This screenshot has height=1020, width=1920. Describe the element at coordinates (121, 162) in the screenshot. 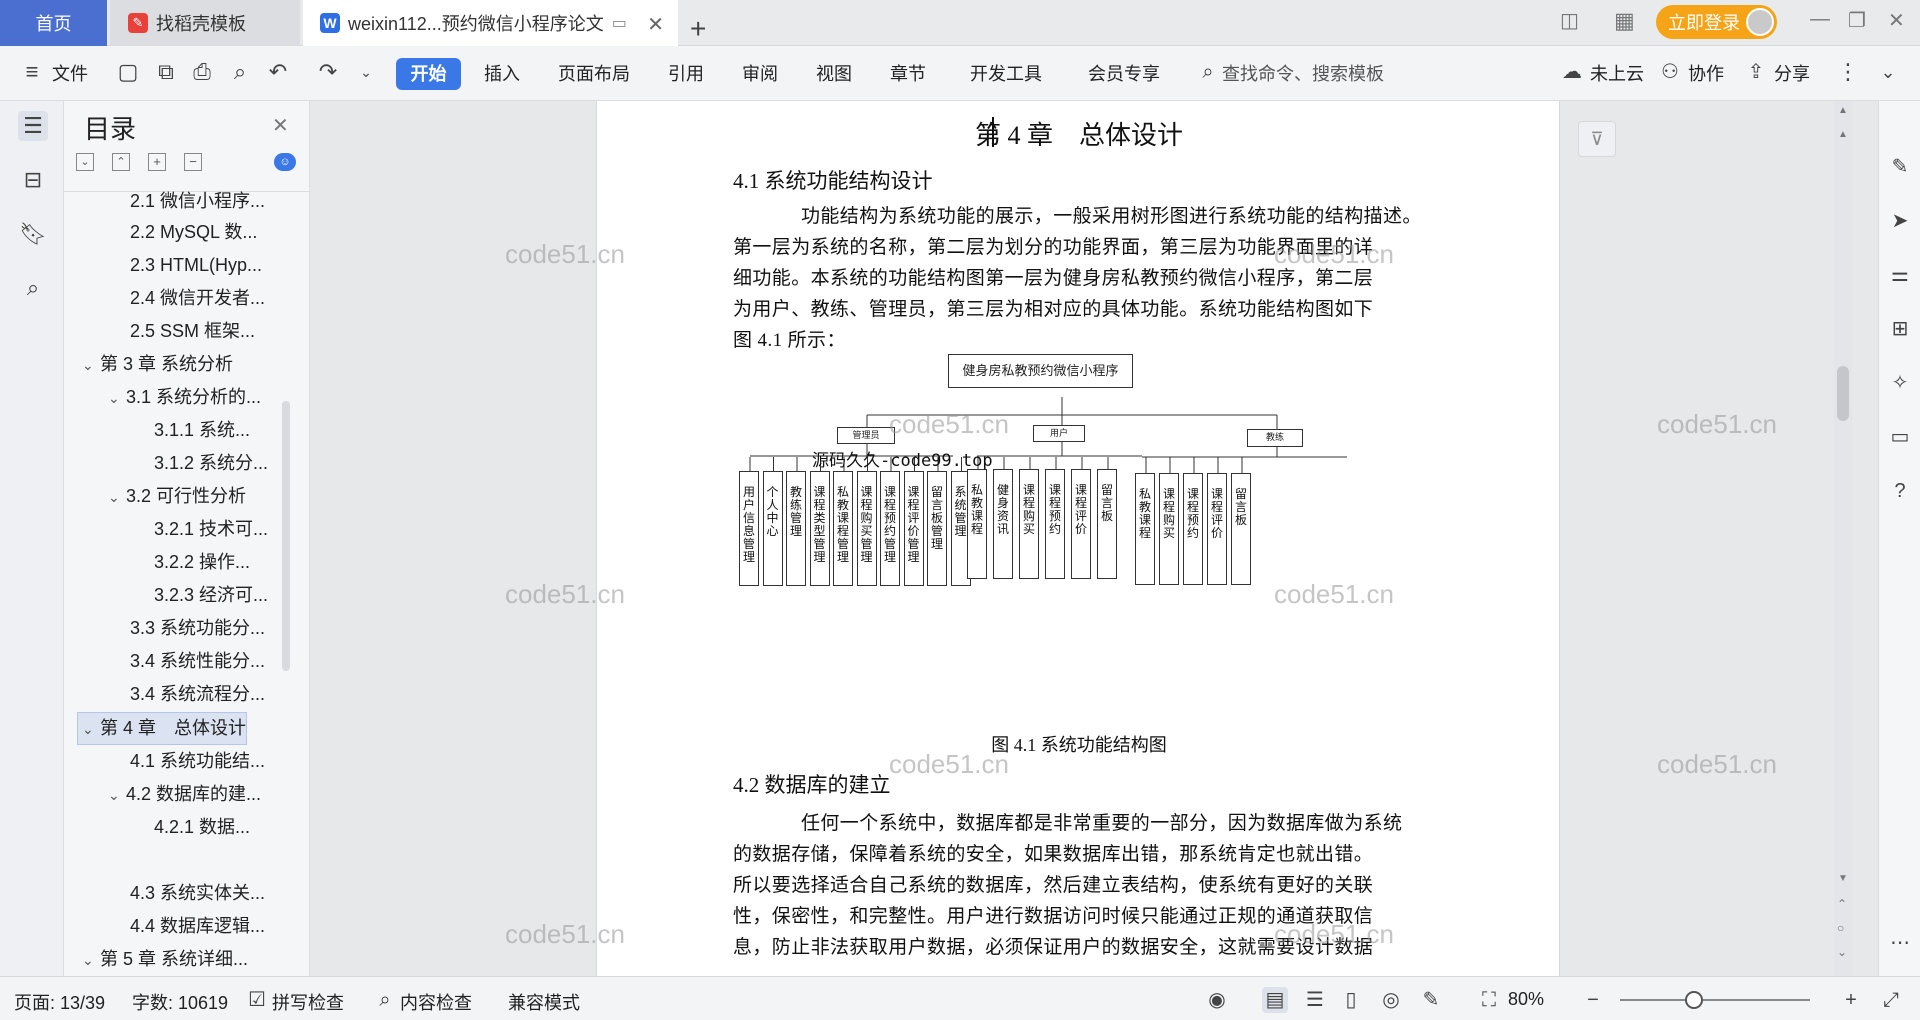

I see `collapse-up-icon: ⌃` at that location.